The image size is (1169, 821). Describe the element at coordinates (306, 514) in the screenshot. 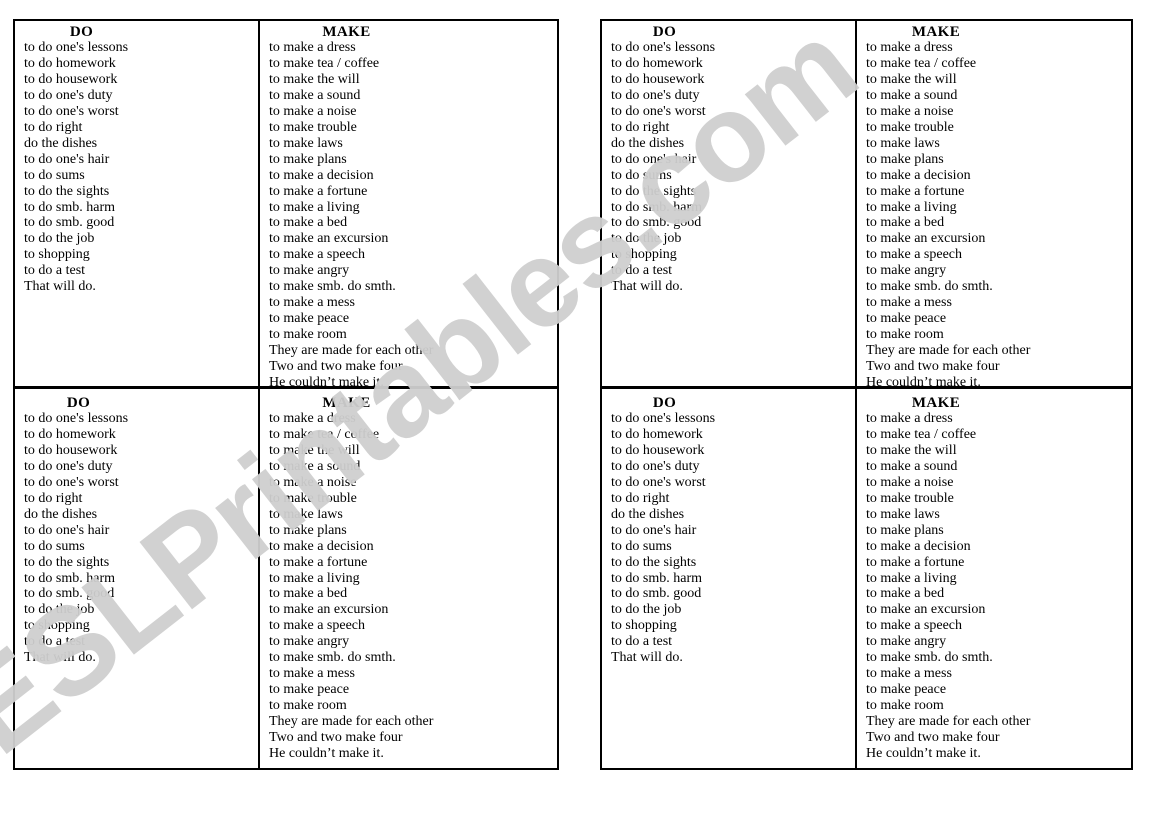

I see `list-item: to make laws` at that location.